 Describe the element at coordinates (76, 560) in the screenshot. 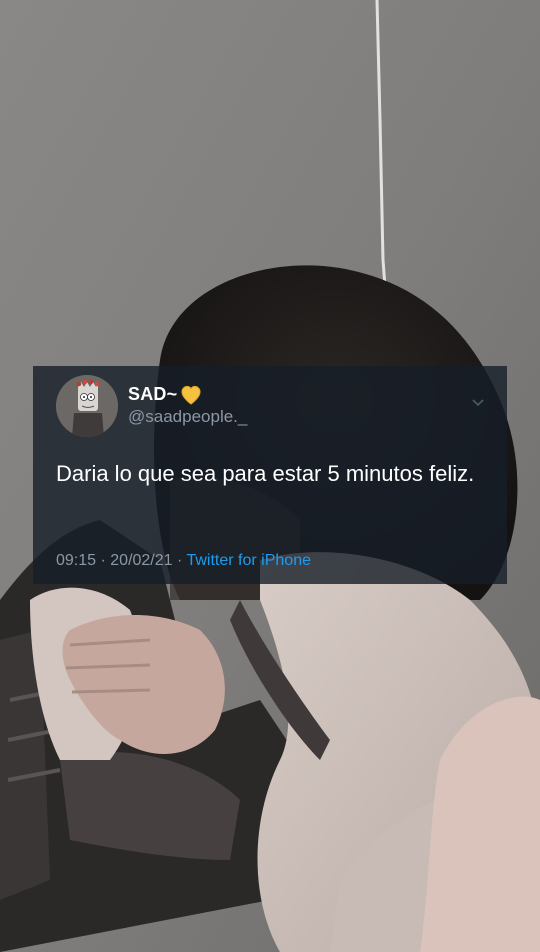

I see `tweet-time: 09:15` at that location.